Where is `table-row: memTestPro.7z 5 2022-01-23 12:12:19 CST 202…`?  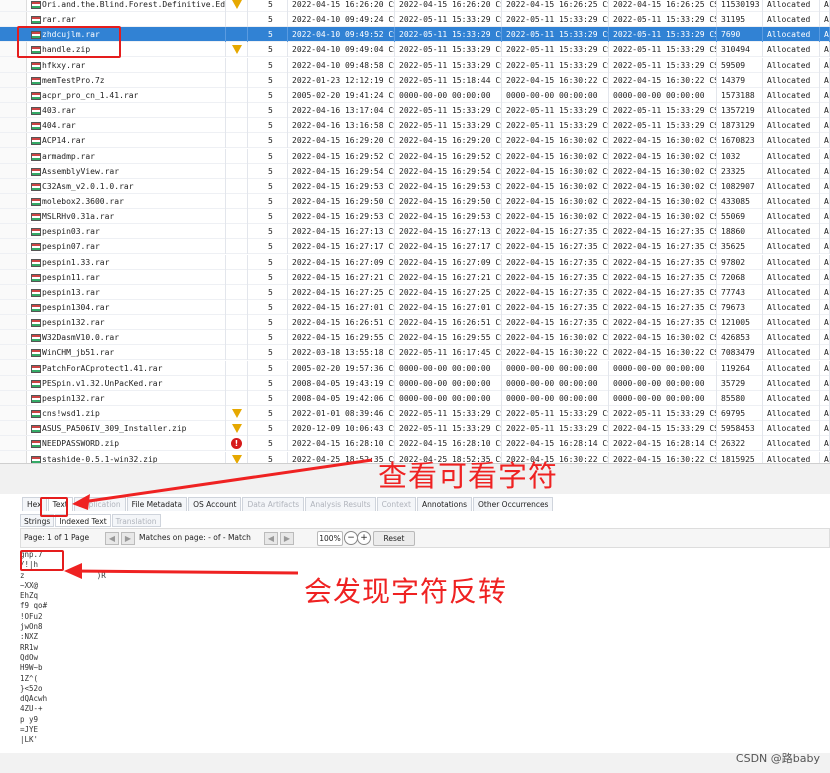
table-row: memTestPro.7z 5 2022-01-23 12:12:19 CST 202… is located at coordinates (415, 80).